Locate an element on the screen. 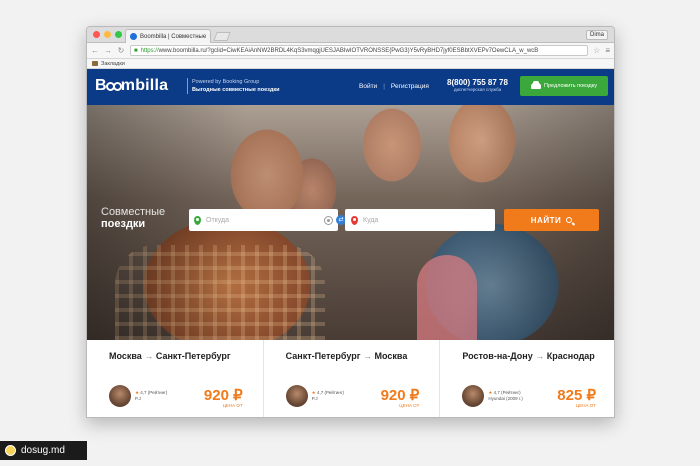  route-origin: Москва is located at coordinates (125, 356).